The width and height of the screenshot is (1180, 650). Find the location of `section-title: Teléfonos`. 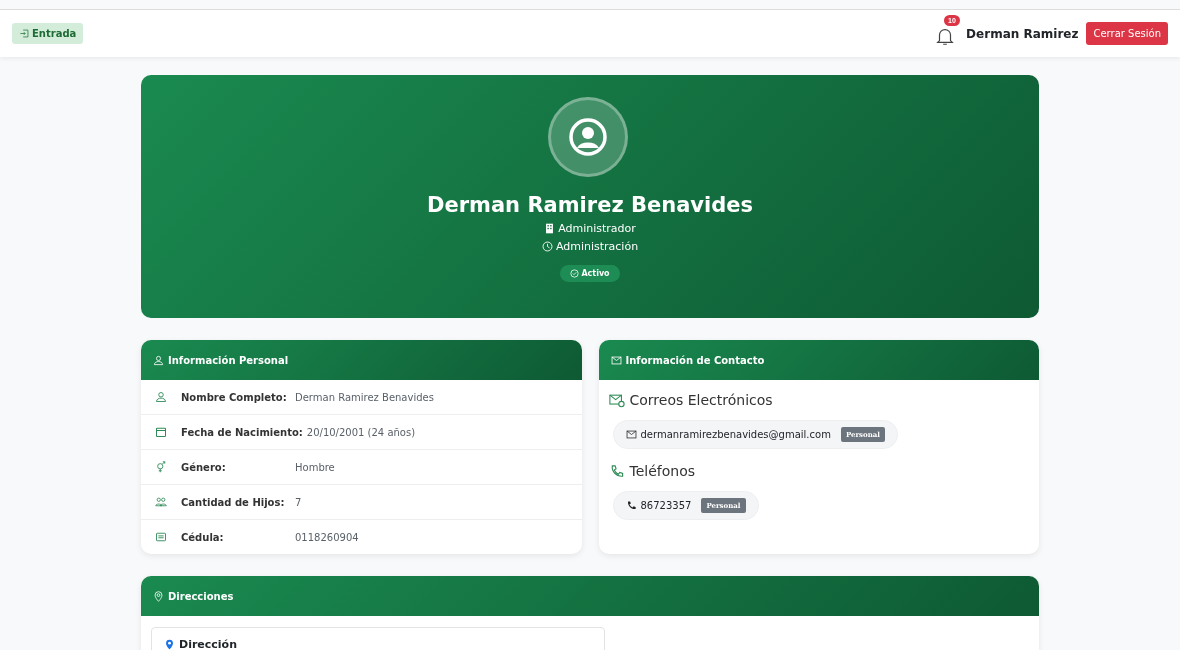

section-title: Teléfonos is located at coordinates (662, 471).